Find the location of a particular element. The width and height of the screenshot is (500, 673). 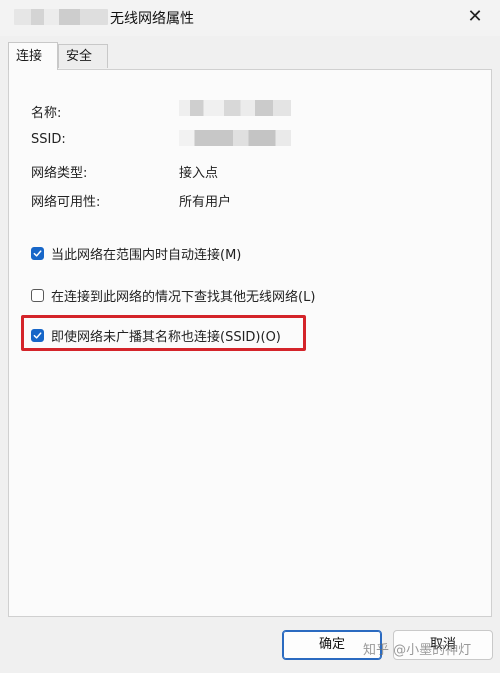

close-icon: ✕ is located at coordinates (475, 16).